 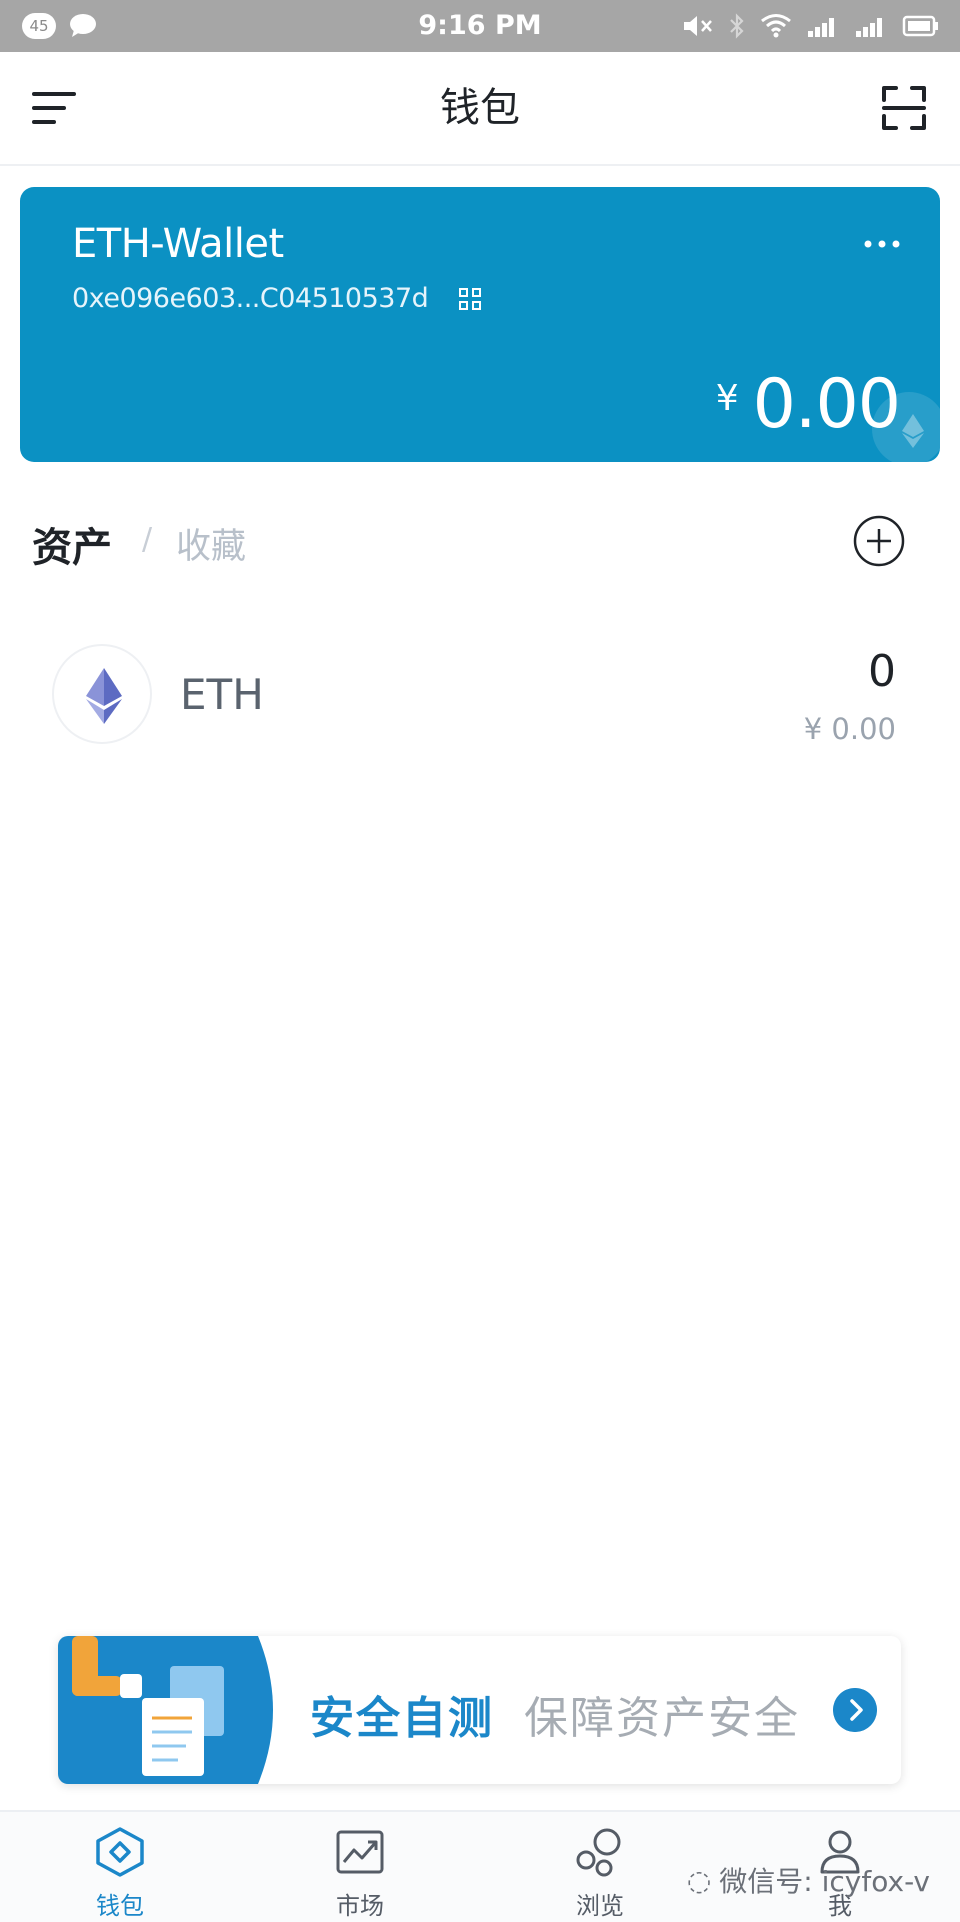 I want to click on qr-code-icon, so click(x=470, y=299).